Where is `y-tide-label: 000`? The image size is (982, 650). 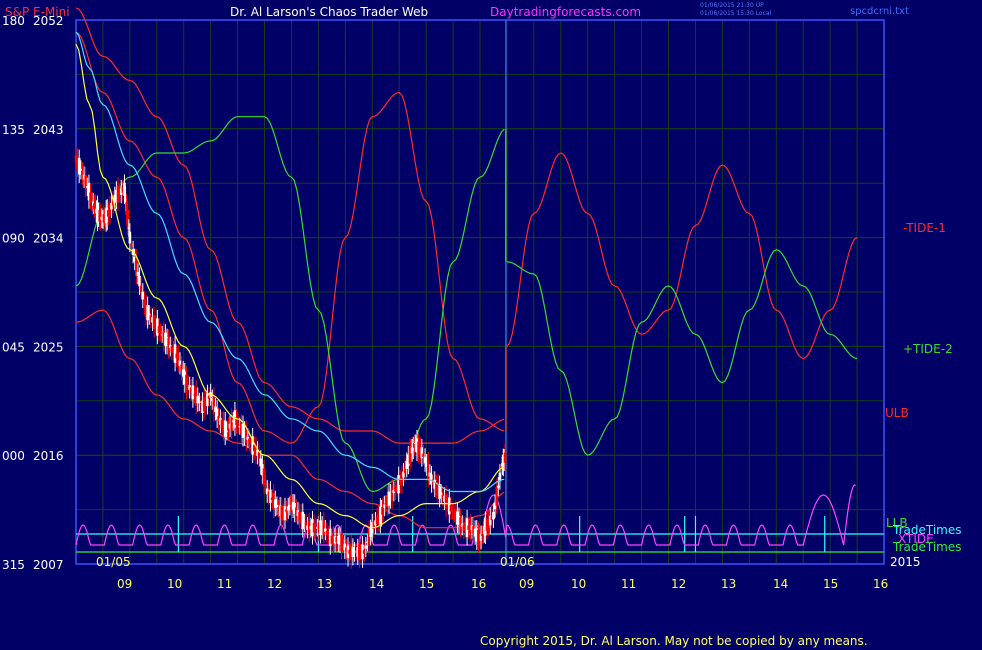
y-tide-label: 000 is located at coordinates (13, 456).